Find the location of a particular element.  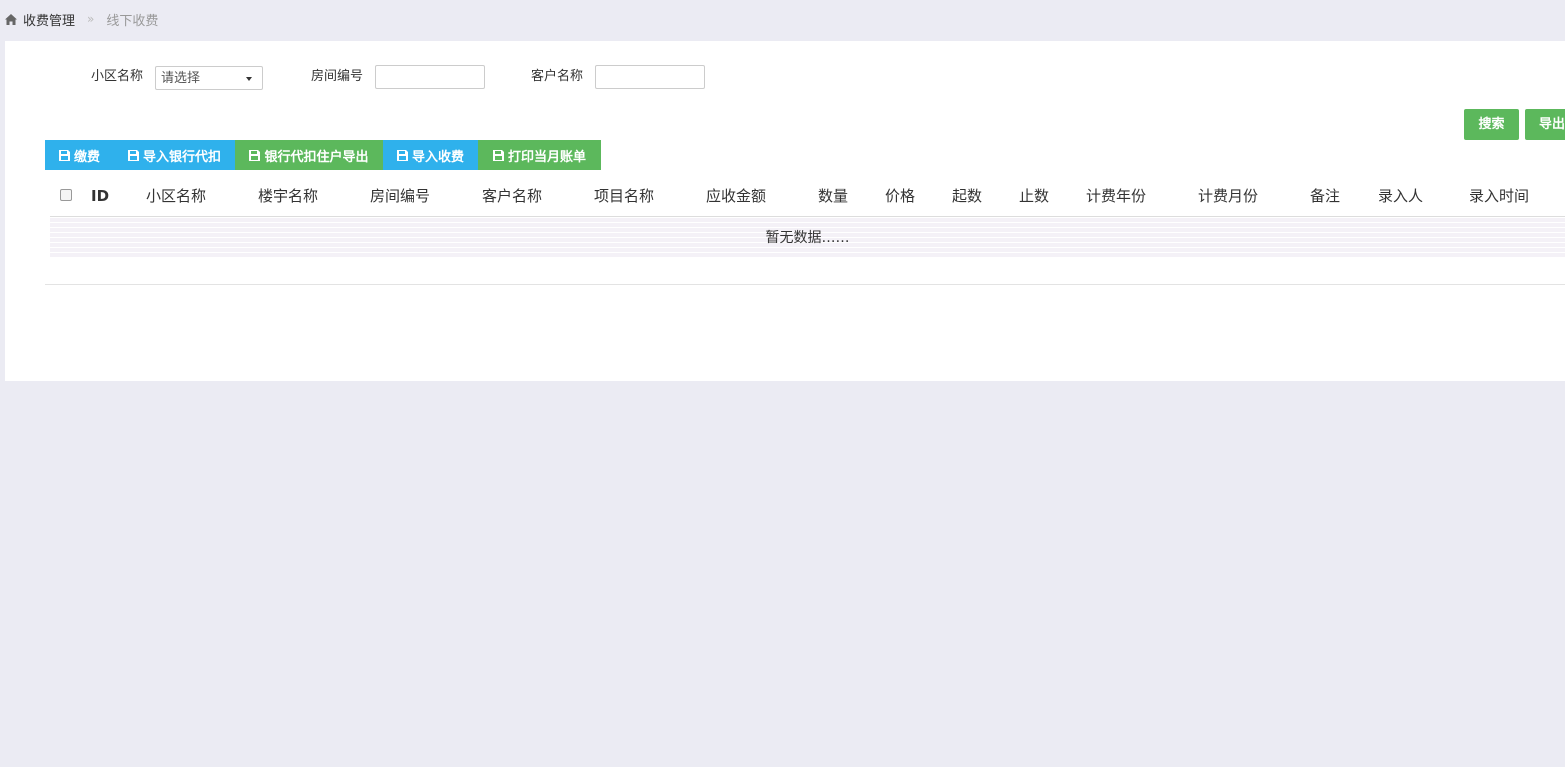

import-bank-deduction-button: 导入银行代扣 is located at coordinates (174, 155).